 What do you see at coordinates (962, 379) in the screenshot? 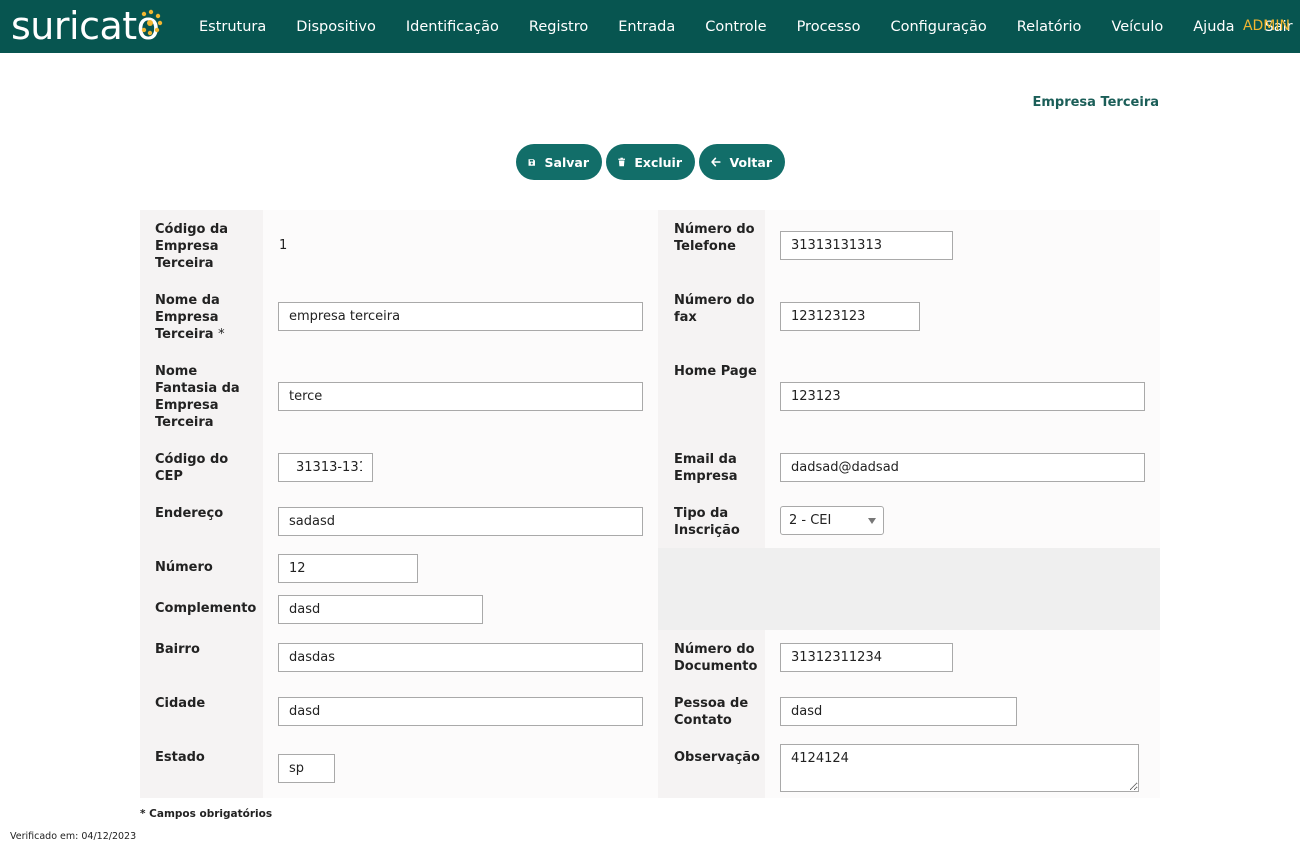
I see `right-value-column-top` at bounding box center [962, 379].